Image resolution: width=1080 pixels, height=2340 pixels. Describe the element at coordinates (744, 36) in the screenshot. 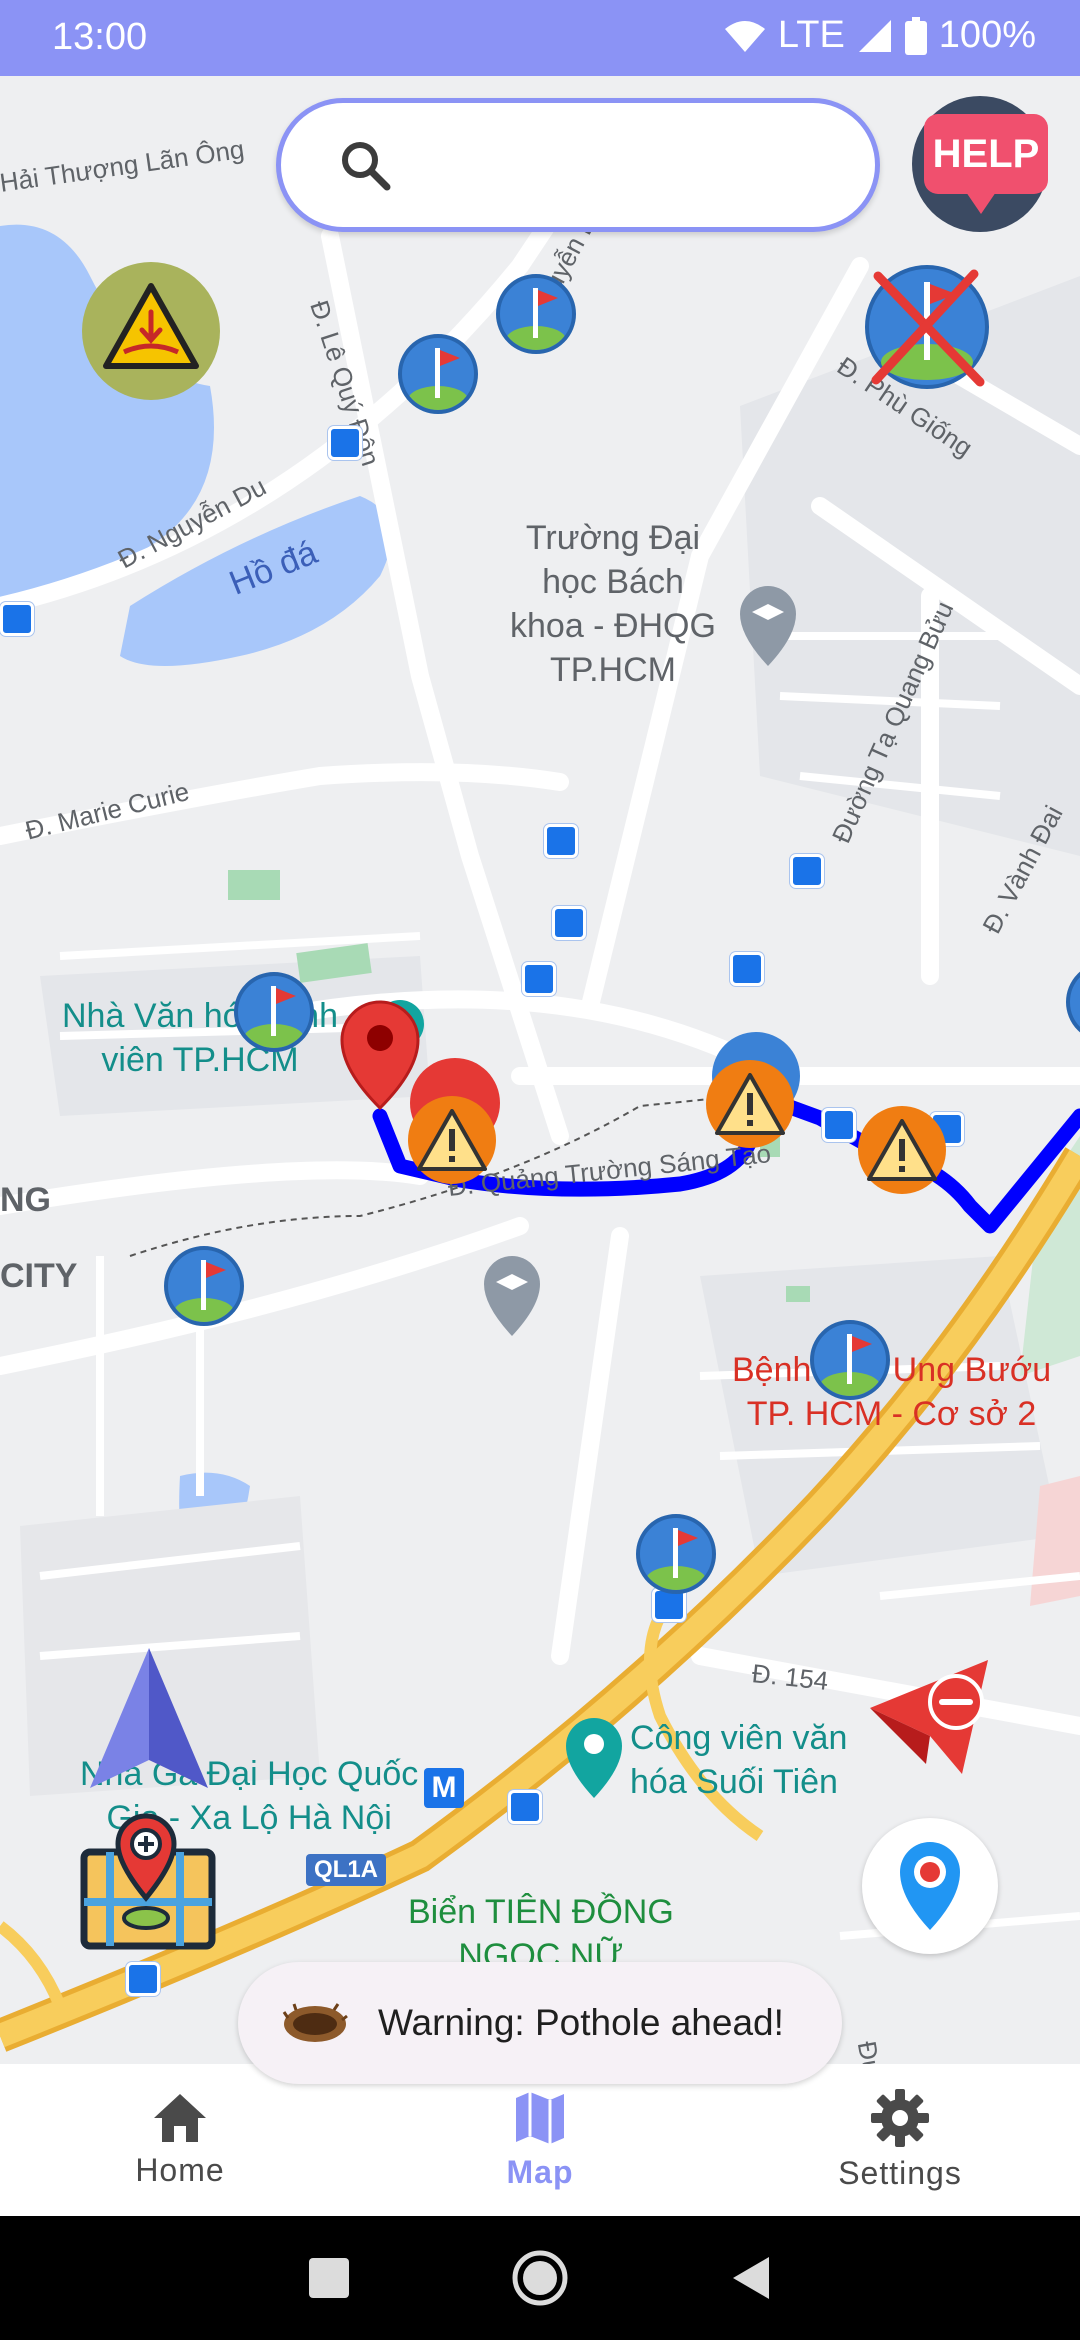

I see `wifi-icon` at that location.